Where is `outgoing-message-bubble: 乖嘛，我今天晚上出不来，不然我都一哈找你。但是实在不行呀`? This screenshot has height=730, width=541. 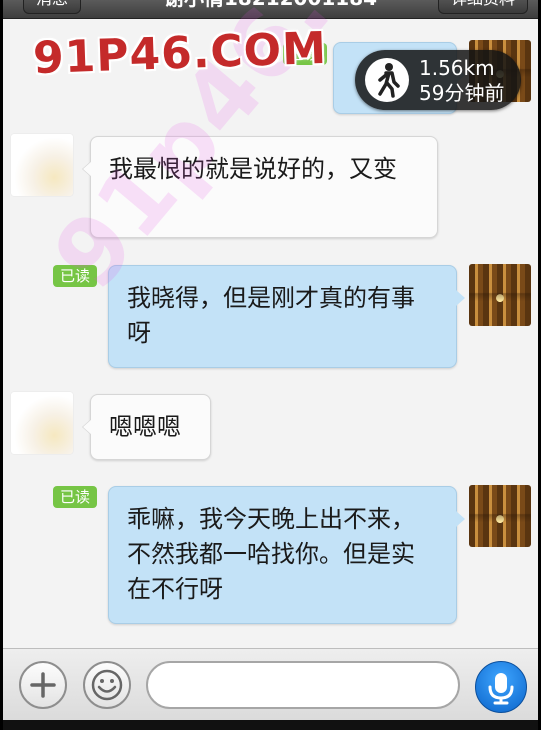 outgoing-message-bubble: 乖嘛，我今天晚上出不来，不然我都一哈找你。但是实在不行呀 is located at coordinates (286, 555).